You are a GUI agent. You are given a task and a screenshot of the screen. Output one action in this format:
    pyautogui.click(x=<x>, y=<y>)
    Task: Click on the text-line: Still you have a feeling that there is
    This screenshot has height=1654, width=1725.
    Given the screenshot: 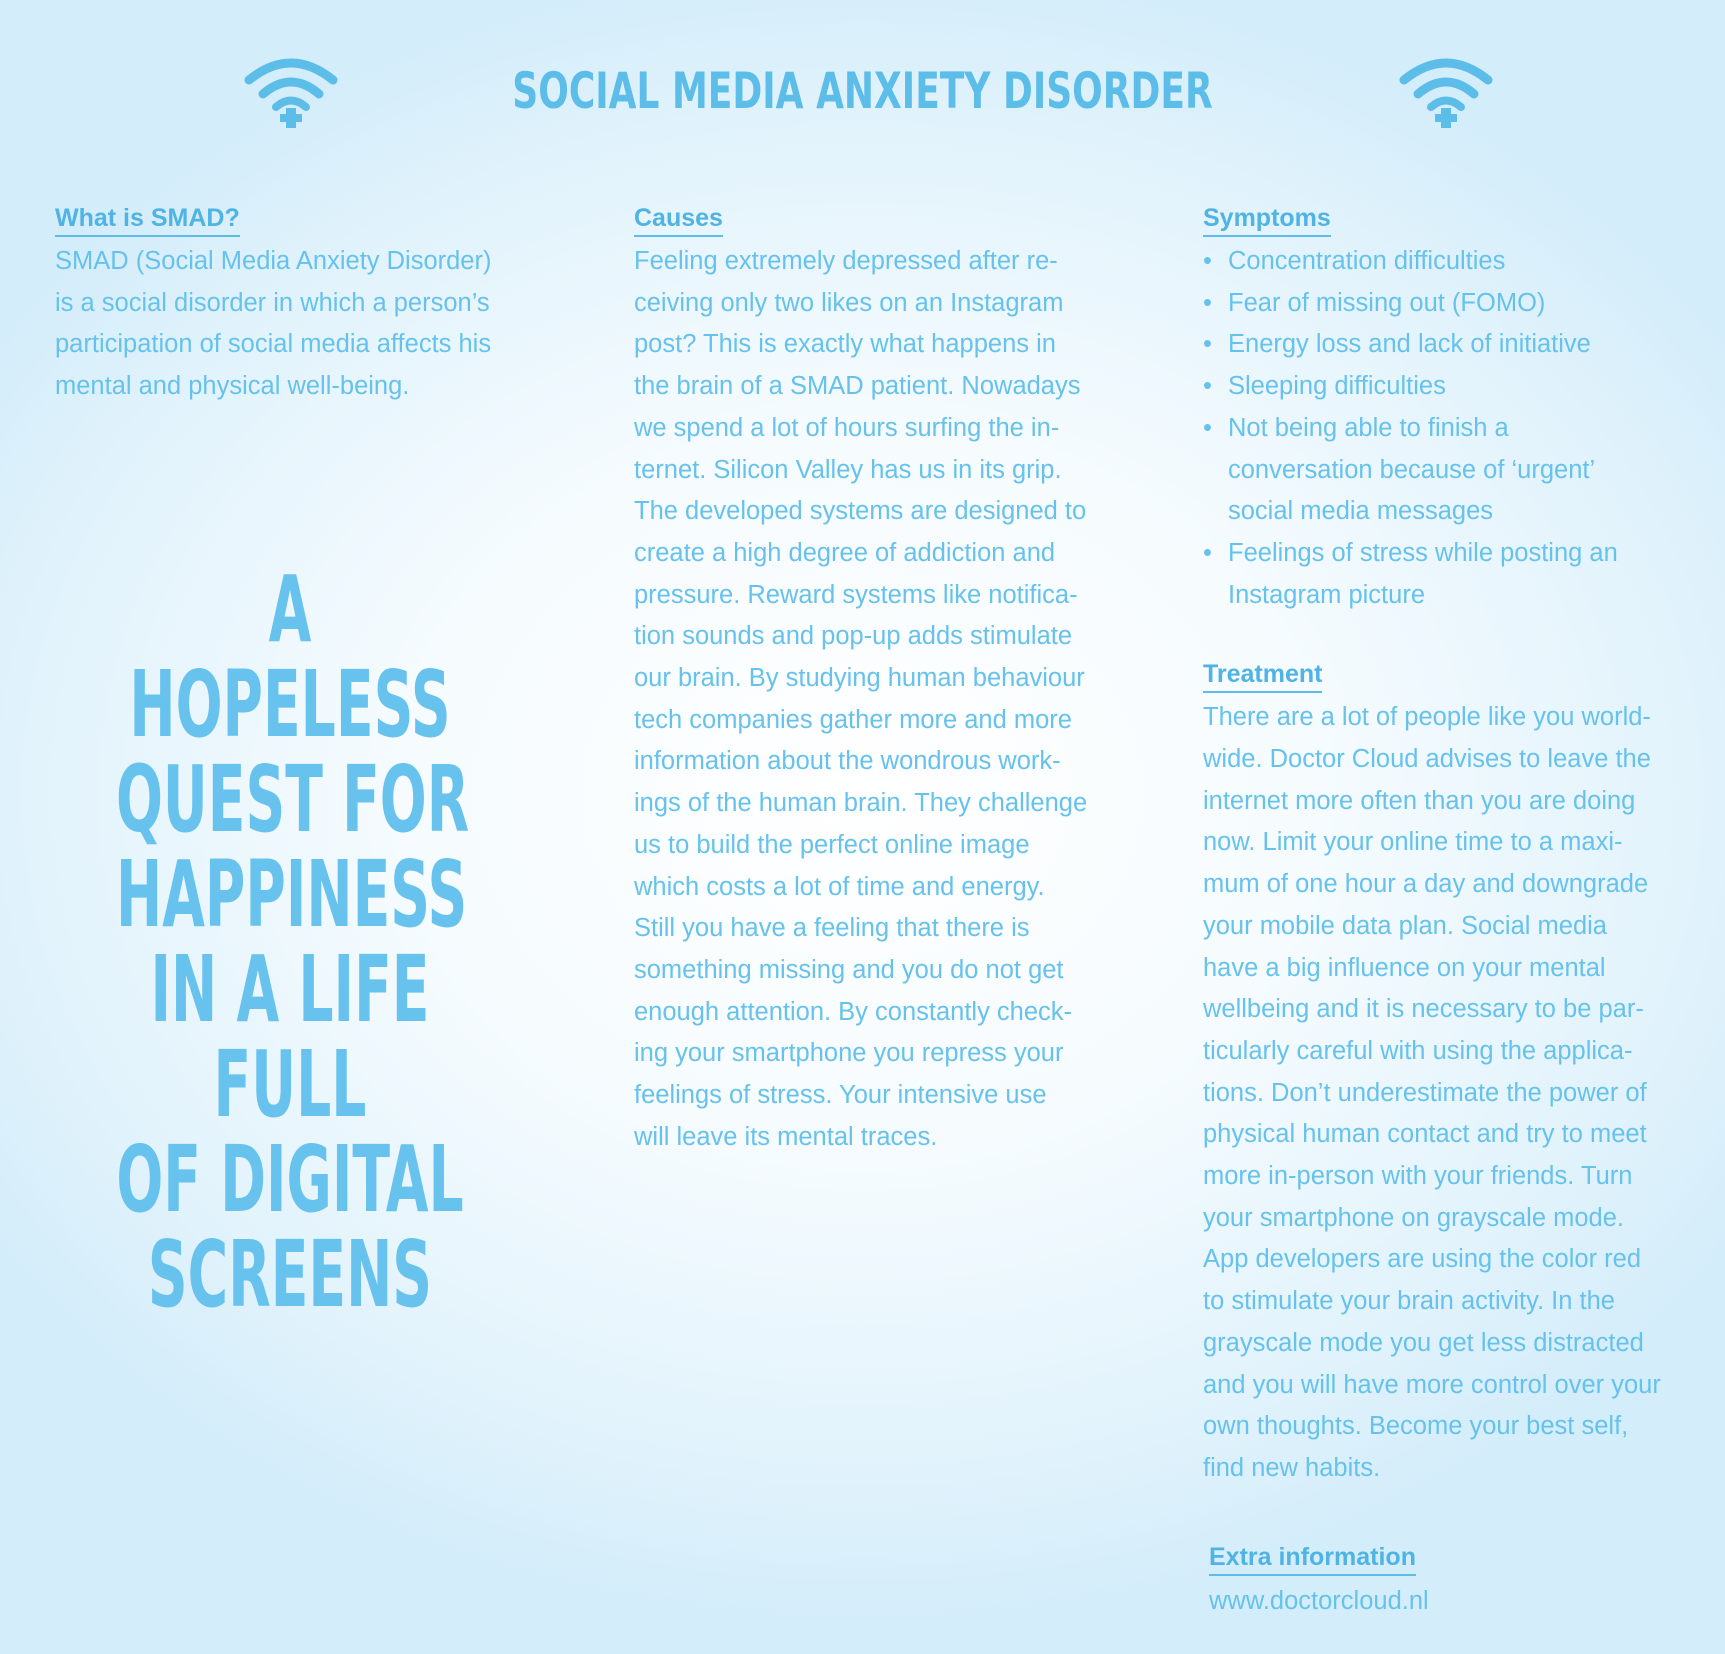 What is the action you would take?
    pyautogui.click(x=832, y=928)
    